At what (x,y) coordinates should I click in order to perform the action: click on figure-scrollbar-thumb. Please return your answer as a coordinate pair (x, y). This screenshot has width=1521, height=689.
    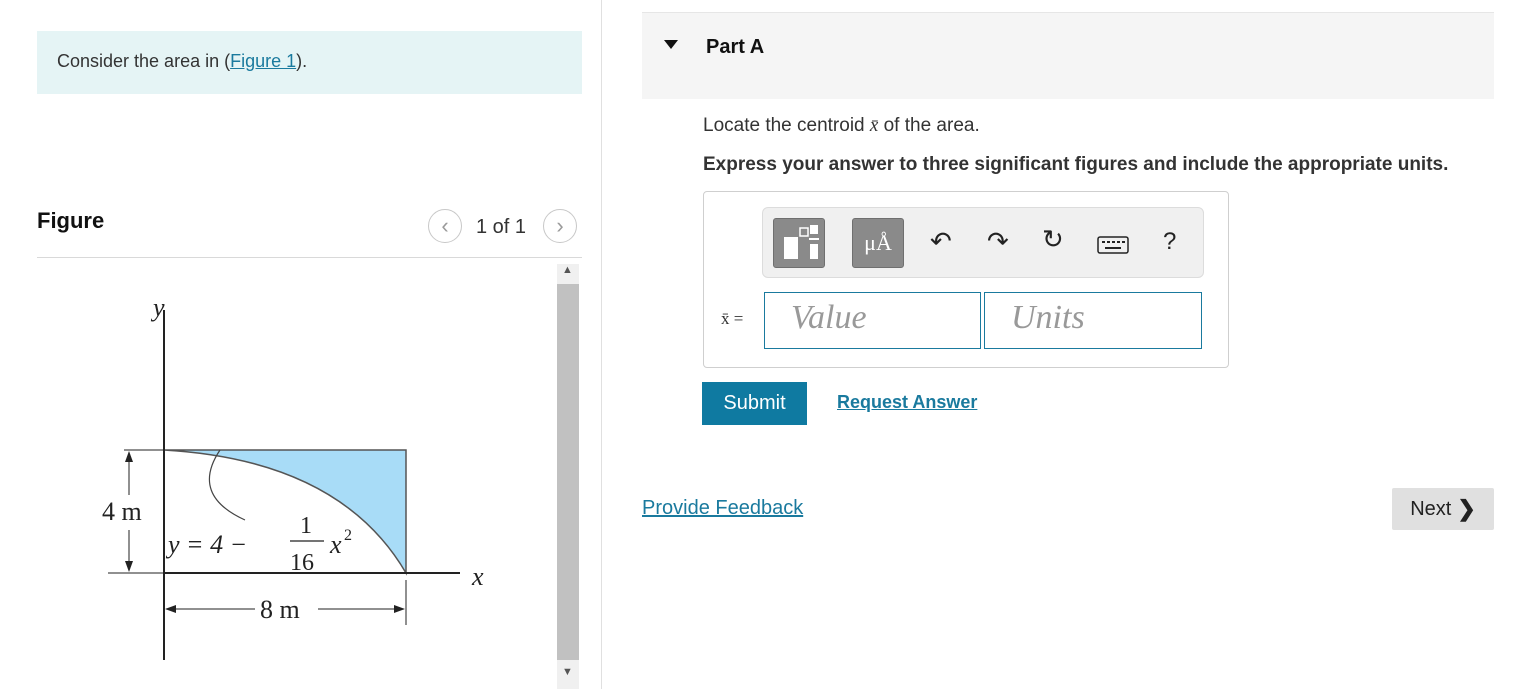
    Looking at the image, I should click on (568, 472).